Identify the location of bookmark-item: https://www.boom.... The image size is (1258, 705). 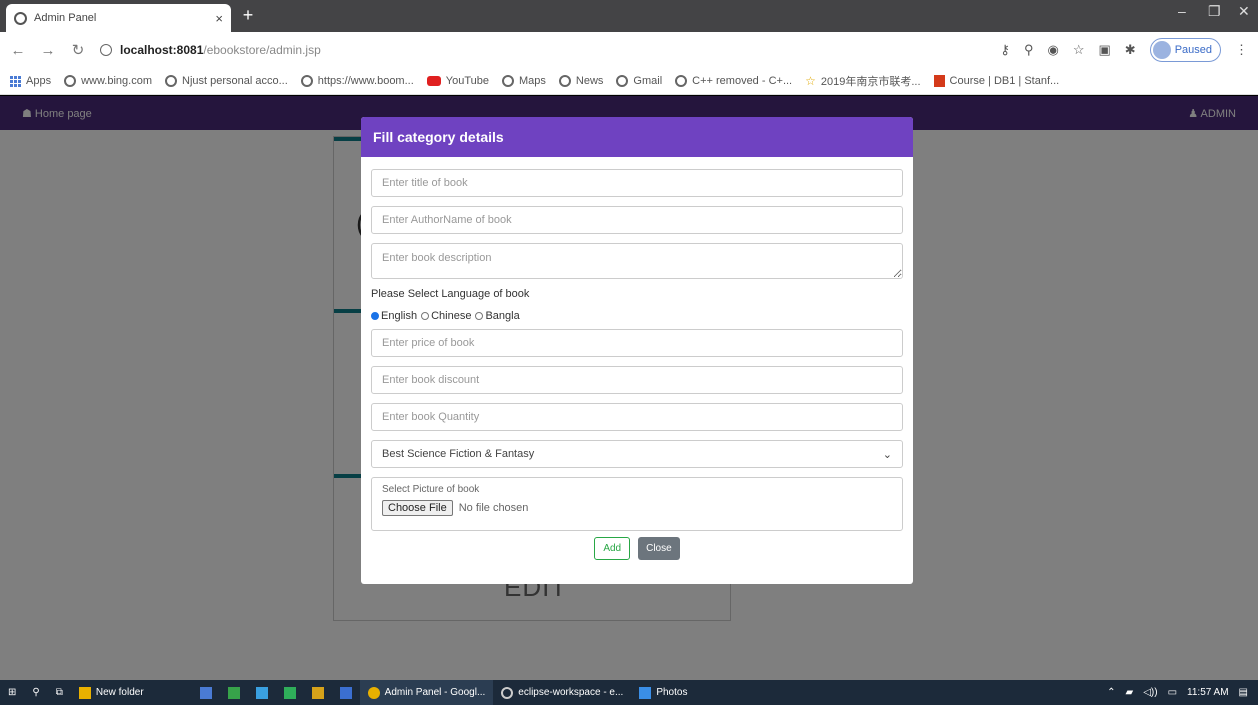
(357, 81).